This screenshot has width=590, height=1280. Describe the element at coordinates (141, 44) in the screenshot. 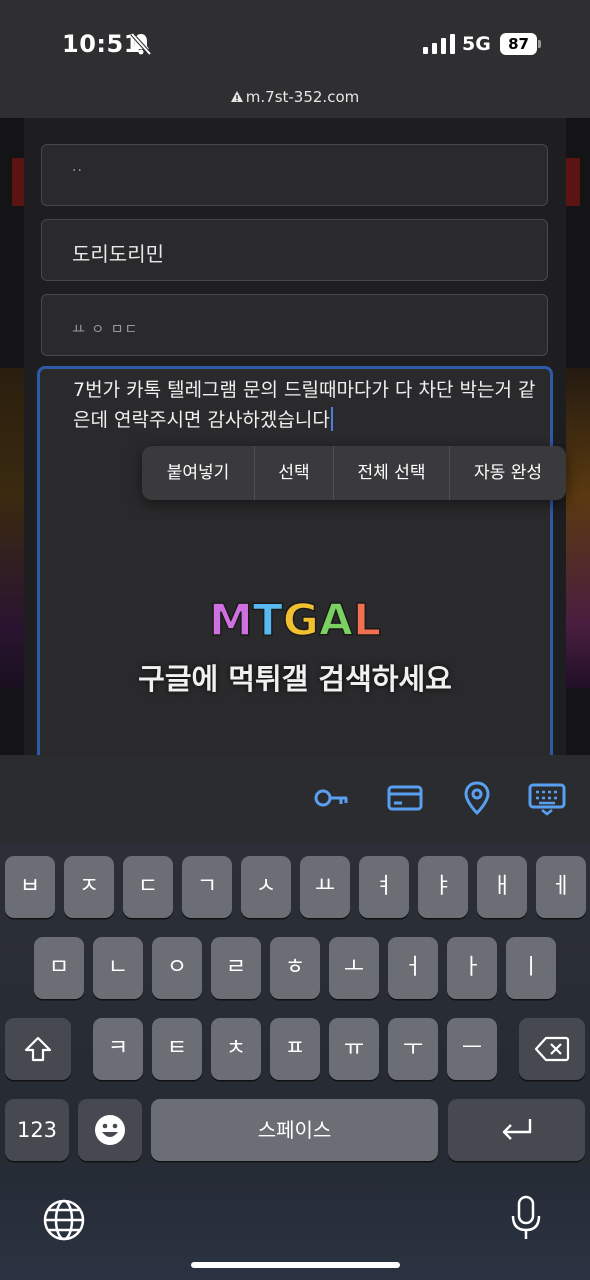

I see `bell-off-icon` at that location.